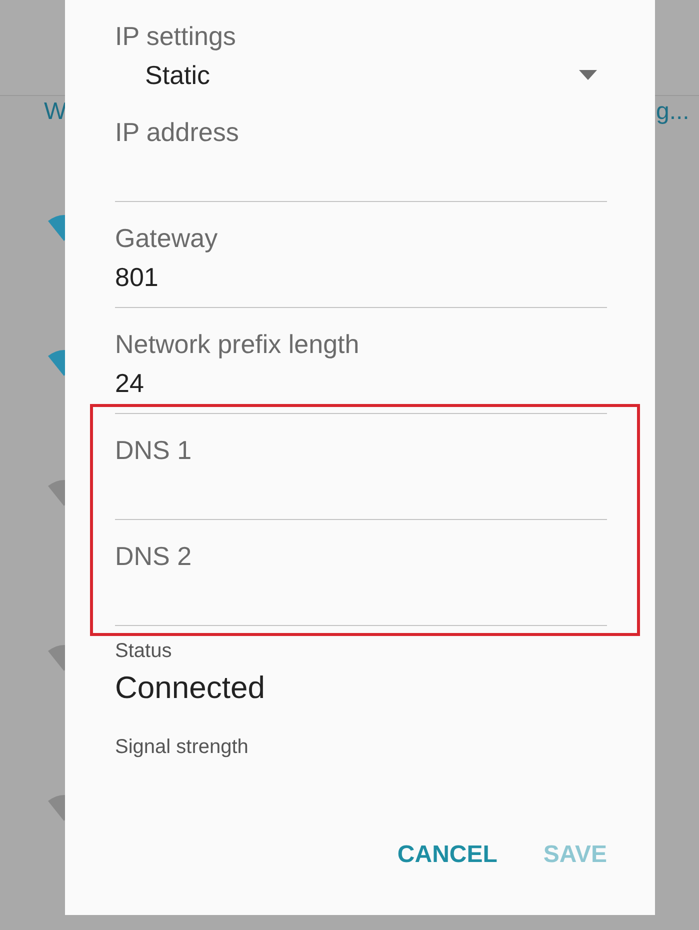 The height and width of the screenshot is (930, 699). I want to click on dropdown-value: Static, so click(177, 75).